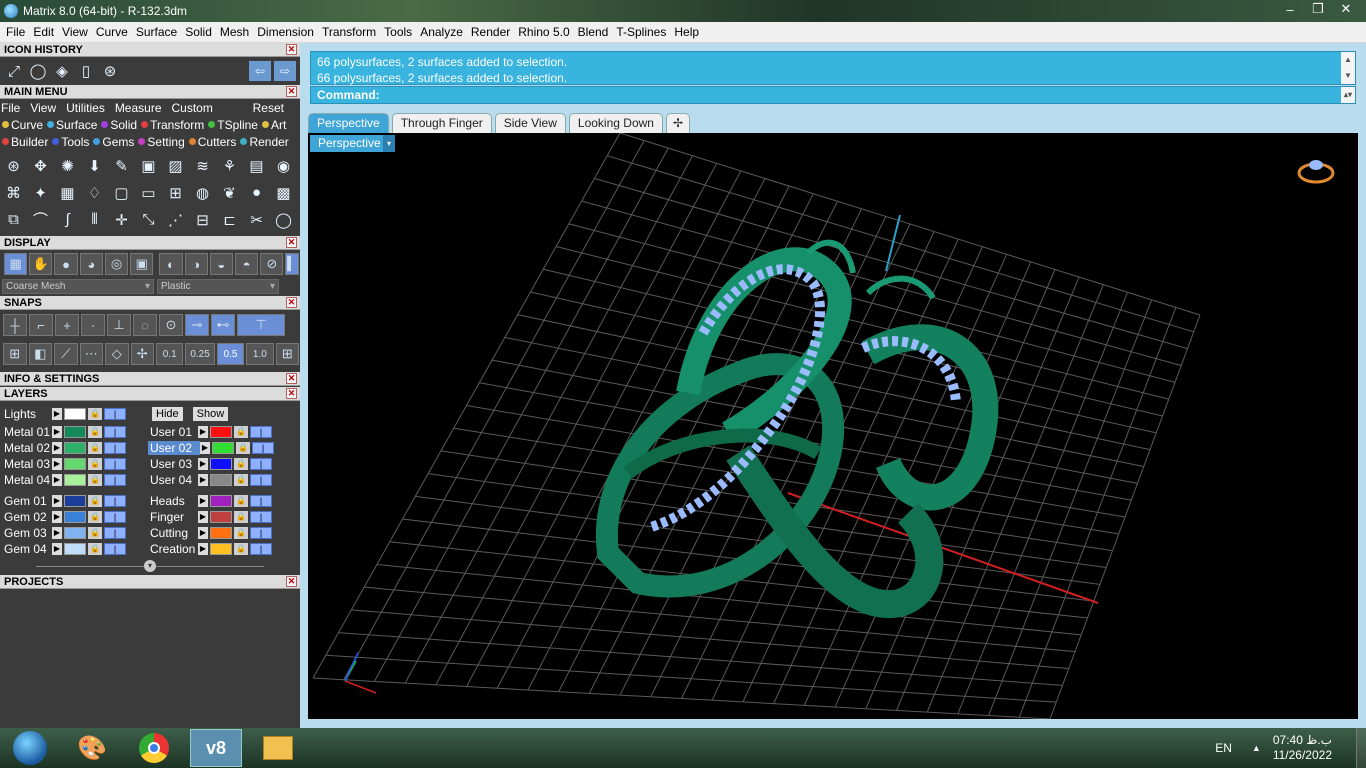  What do you see at coordinates (202, 166) in the screenshot?
I see `wave-tool-icon: ≋` at bounding box center [202, 166].